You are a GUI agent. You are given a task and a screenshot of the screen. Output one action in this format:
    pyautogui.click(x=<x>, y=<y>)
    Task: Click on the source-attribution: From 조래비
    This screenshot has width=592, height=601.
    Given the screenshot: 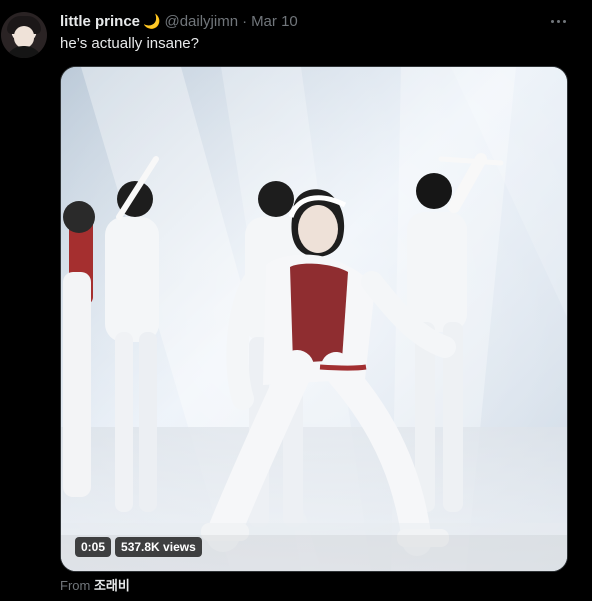 What is the action you would take?
    pyautogui.click(x=95, y=584)
    